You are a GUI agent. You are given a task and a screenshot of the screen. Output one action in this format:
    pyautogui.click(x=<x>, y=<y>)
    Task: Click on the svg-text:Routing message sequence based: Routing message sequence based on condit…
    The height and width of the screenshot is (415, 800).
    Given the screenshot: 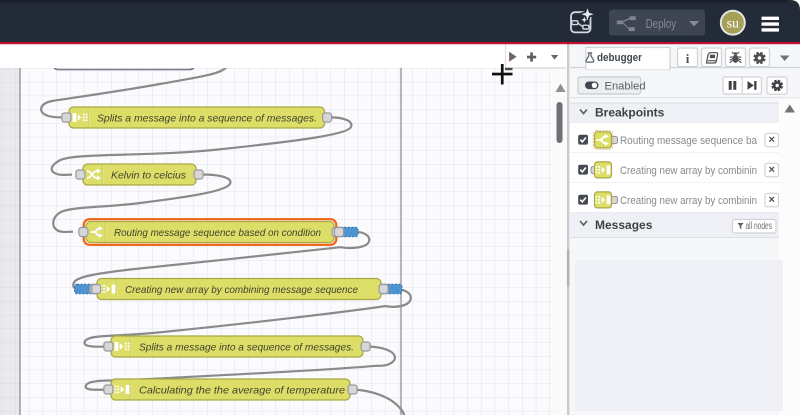 What is the action you would take?
    pyautogui.click(x=217, y=233)
    